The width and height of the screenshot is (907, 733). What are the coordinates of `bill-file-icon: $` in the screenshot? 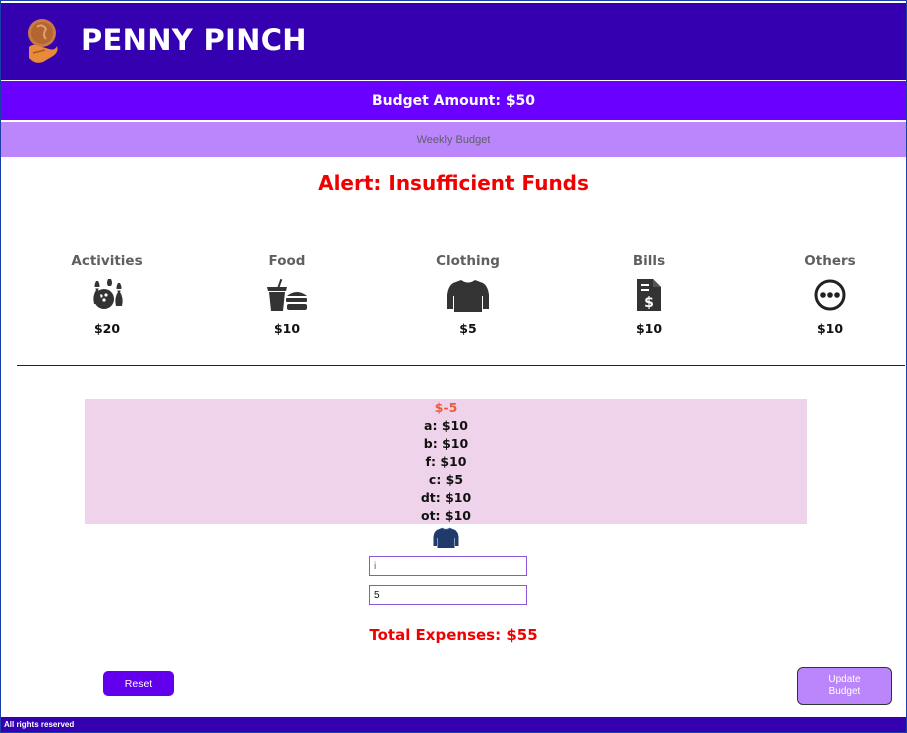 It's located at (649, 295).